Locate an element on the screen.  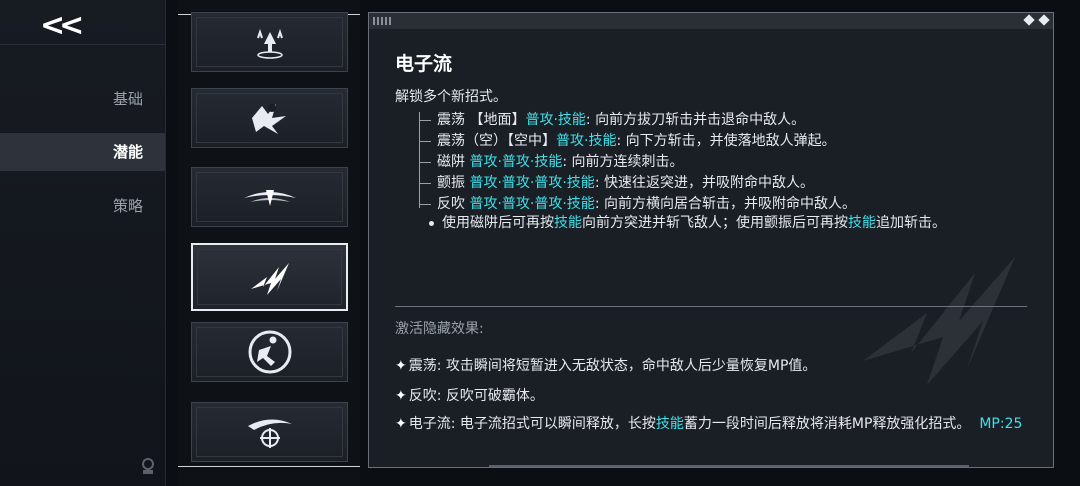
header-pattern is located at coordinates (382, 21).